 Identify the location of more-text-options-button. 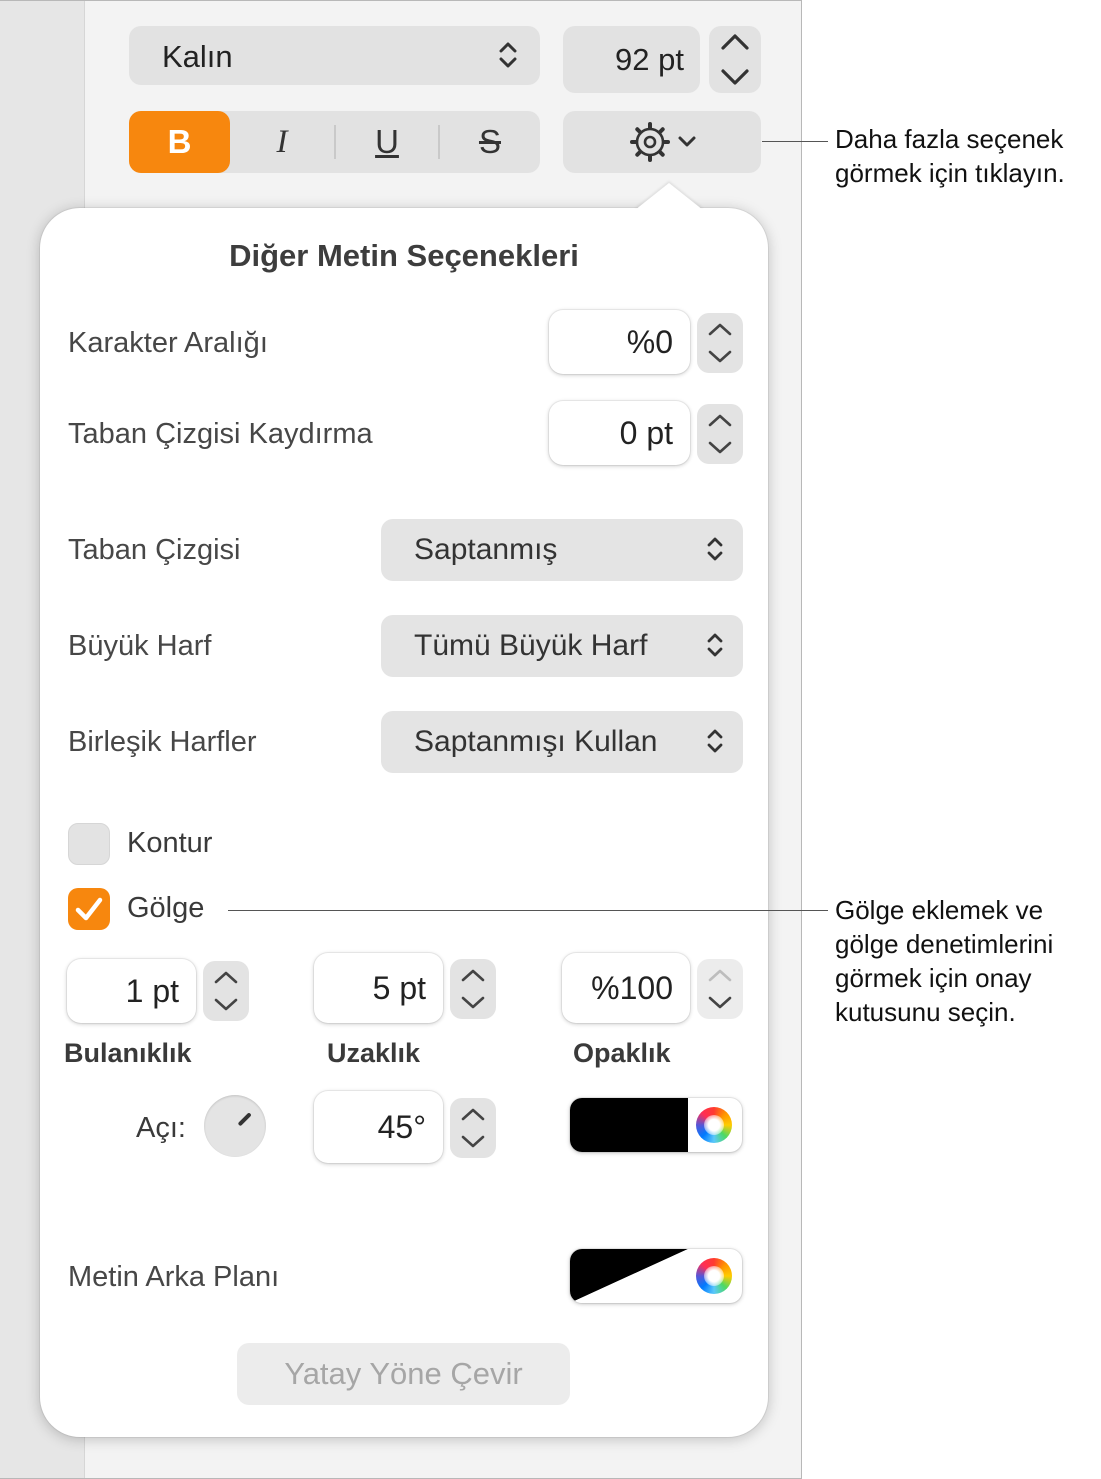
(662, 142).